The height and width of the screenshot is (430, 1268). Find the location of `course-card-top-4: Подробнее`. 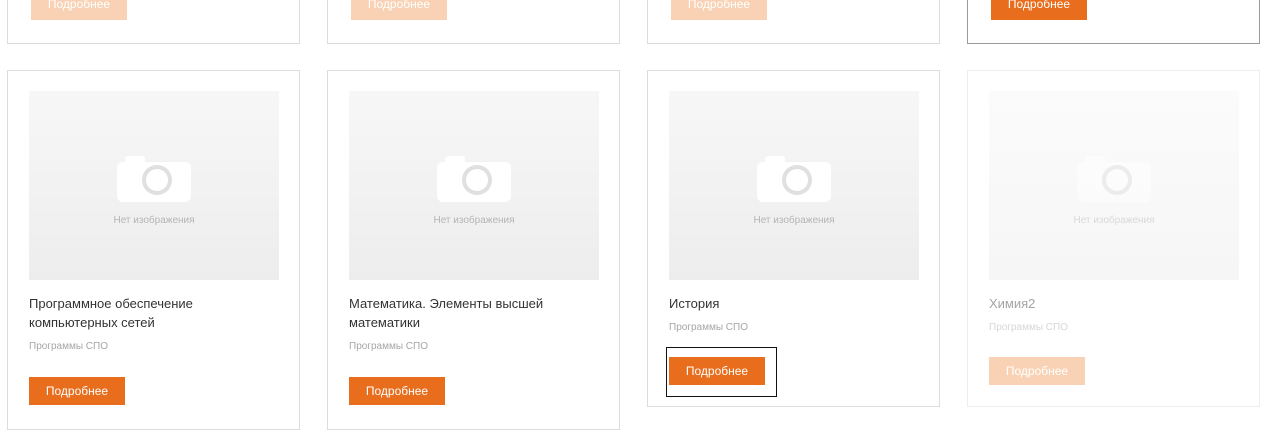

course-card-top-4: Подробнее is located at coordinates (1113, 22).